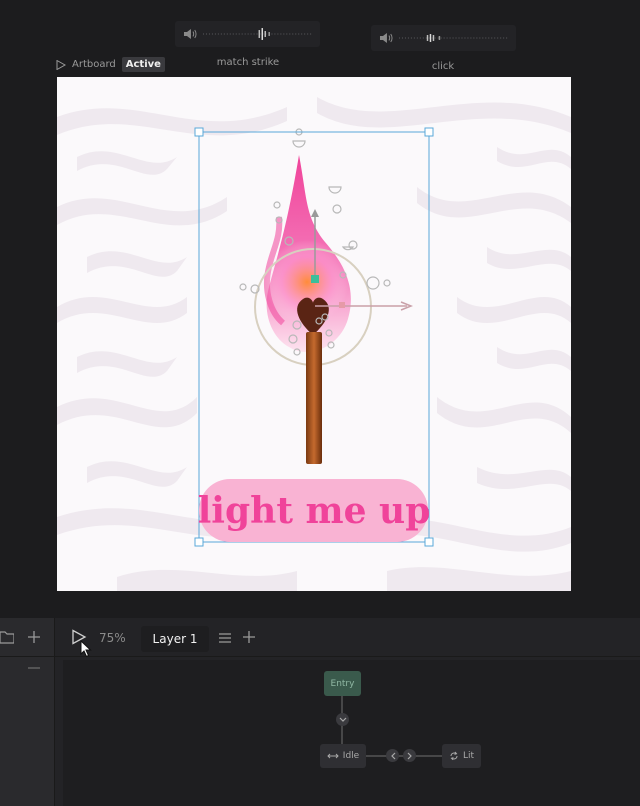 The image size is (640, 806). What do you see at coordinates (143, 64) in the screenshot?
I see `status-badge: Active` at bounding box center [143, 64].